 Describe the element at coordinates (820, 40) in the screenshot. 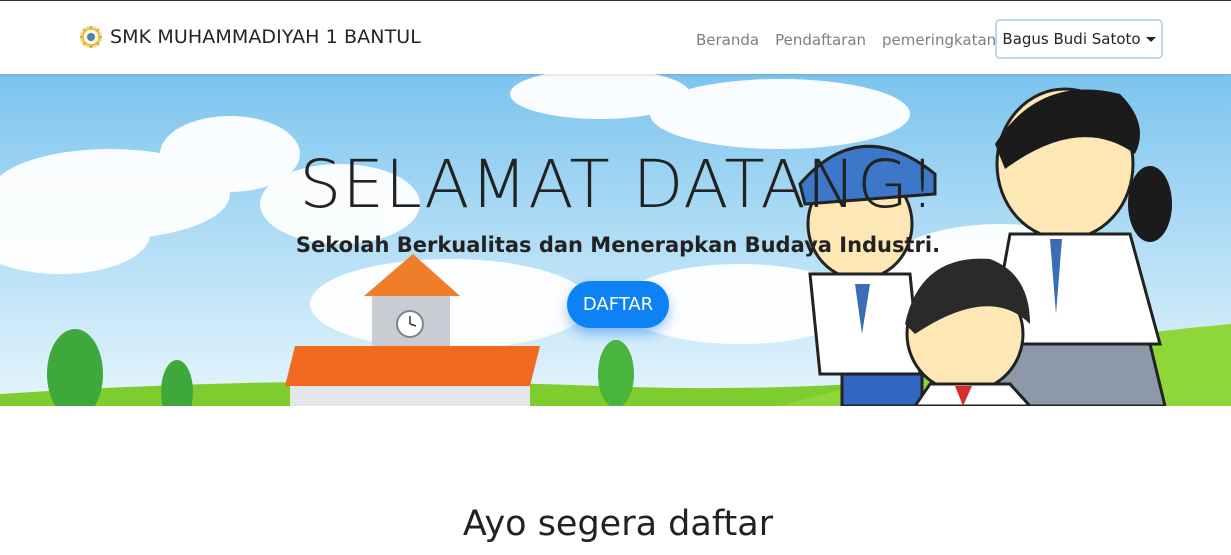

I see `nav-link-pendaftaran: Pendaftaran` at that location.